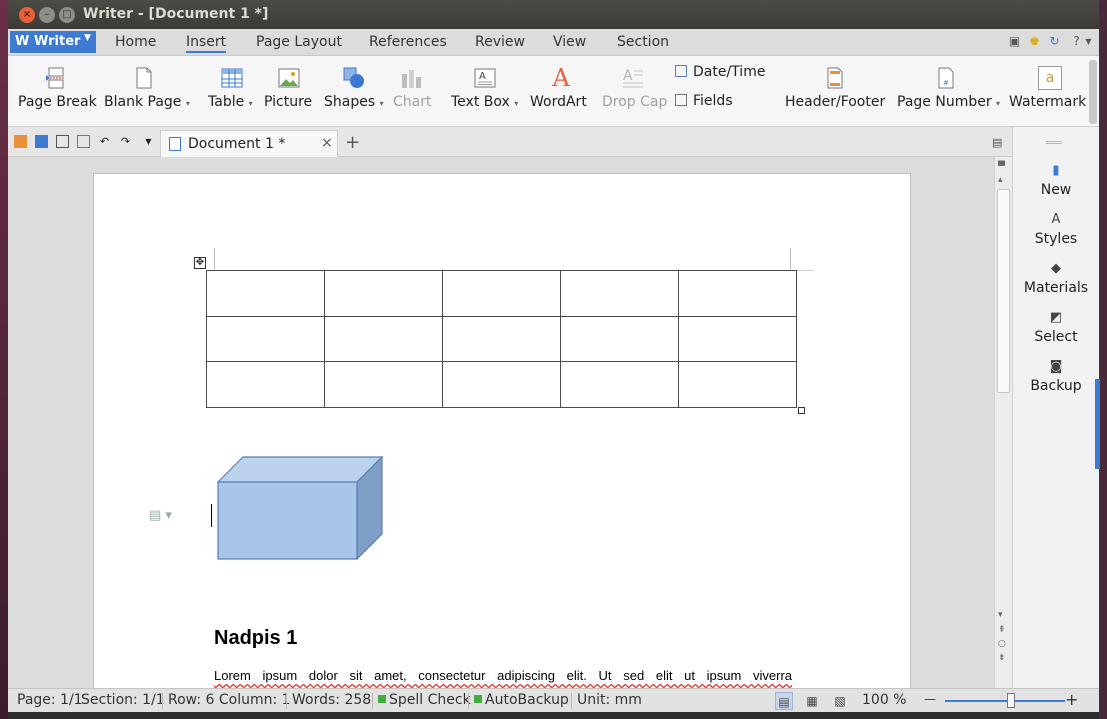 The image size is (1107, 719). What do you see at coordinates (1056, 376) in the screenshot?
I see `pane-item-backup: ◙ Backup` at bounding box center [1056, 376].